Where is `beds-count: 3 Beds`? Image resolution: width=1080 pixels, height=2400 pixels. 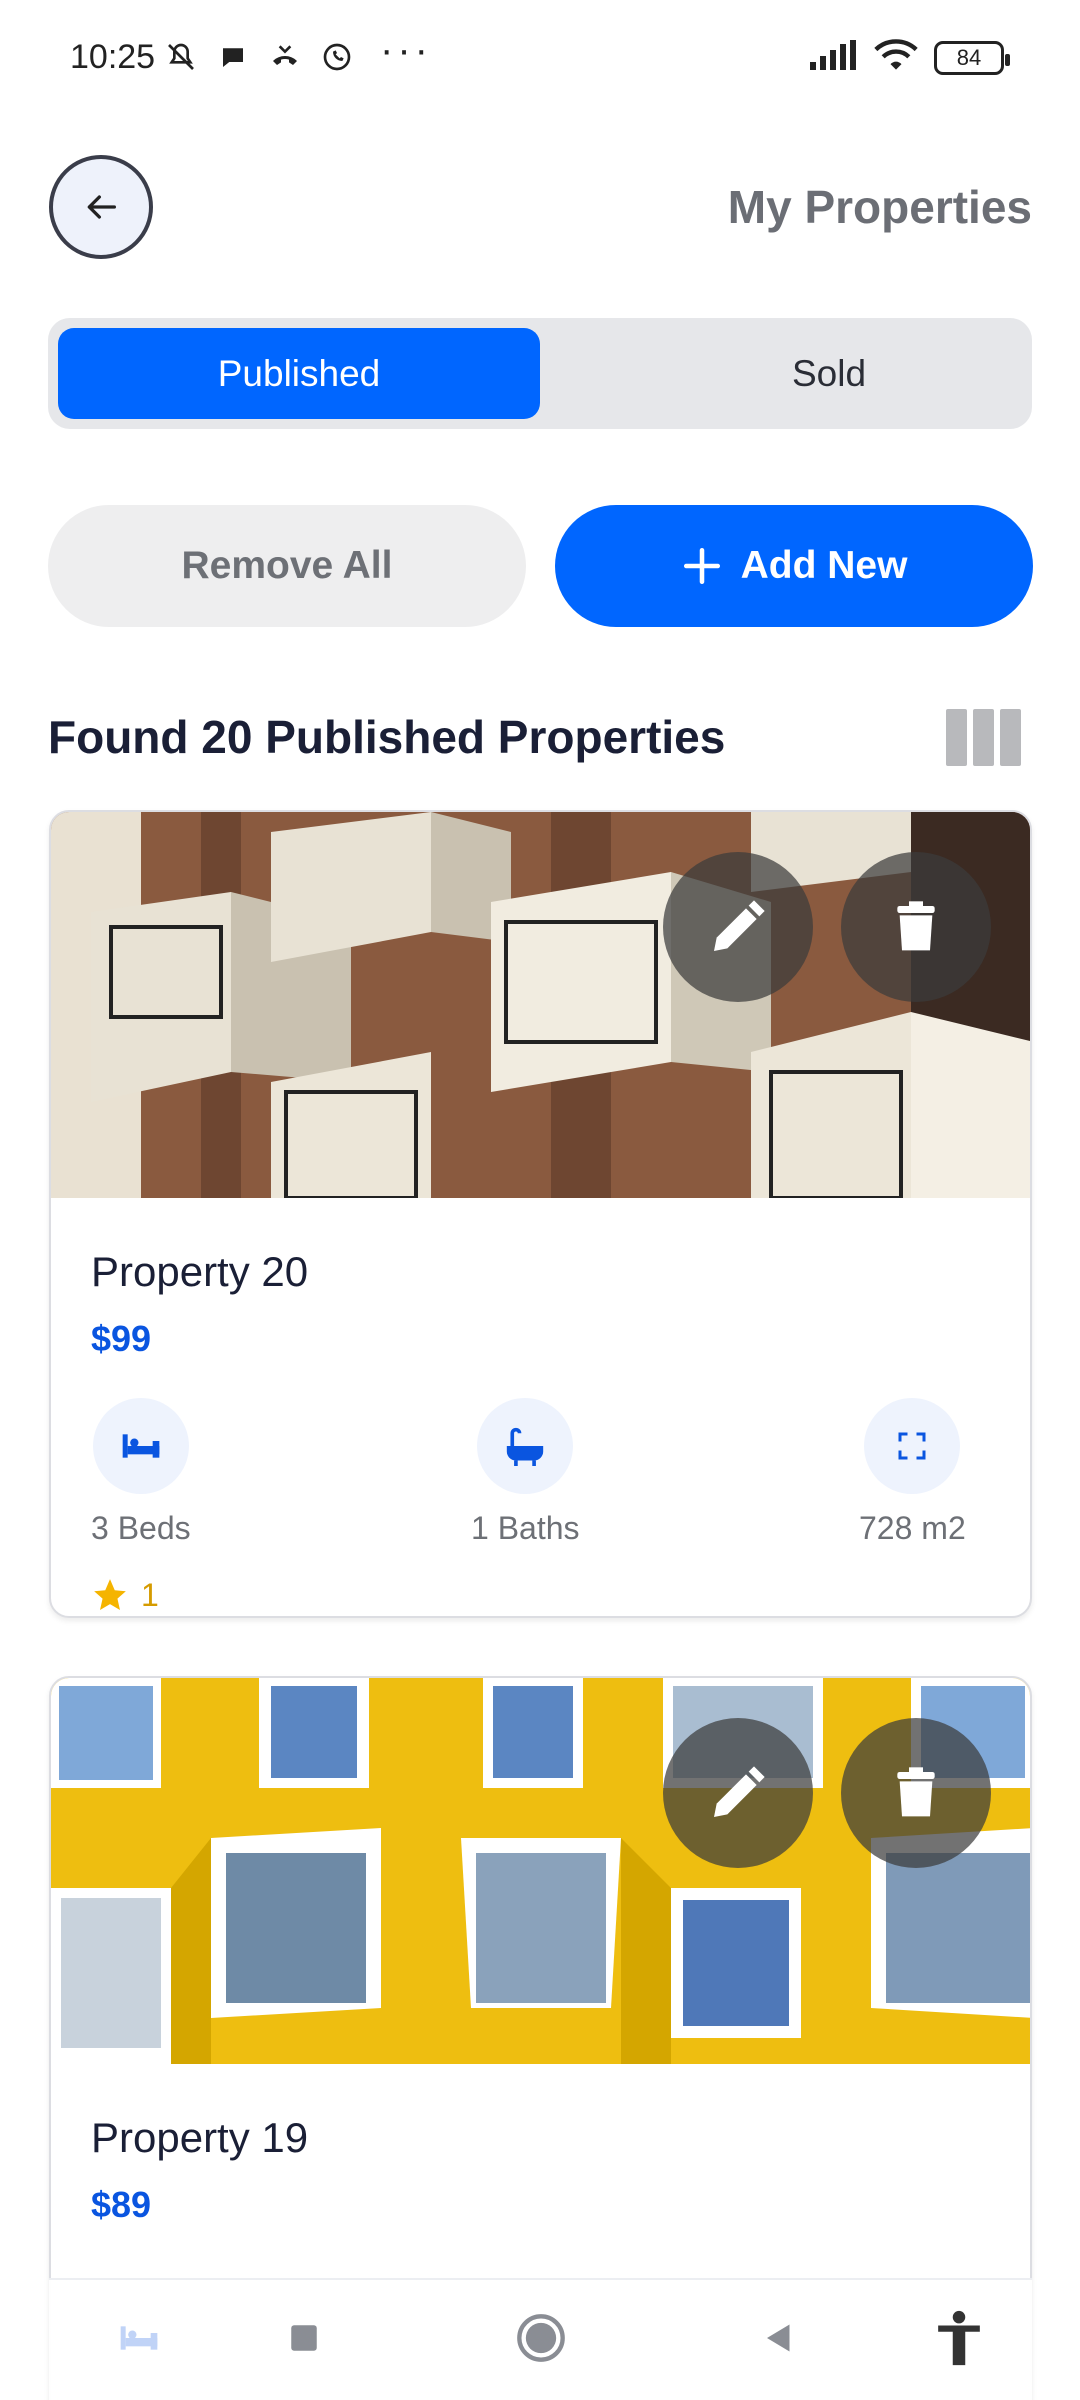
beds-count: 3 Beds is located at coordinates (141, 1528).